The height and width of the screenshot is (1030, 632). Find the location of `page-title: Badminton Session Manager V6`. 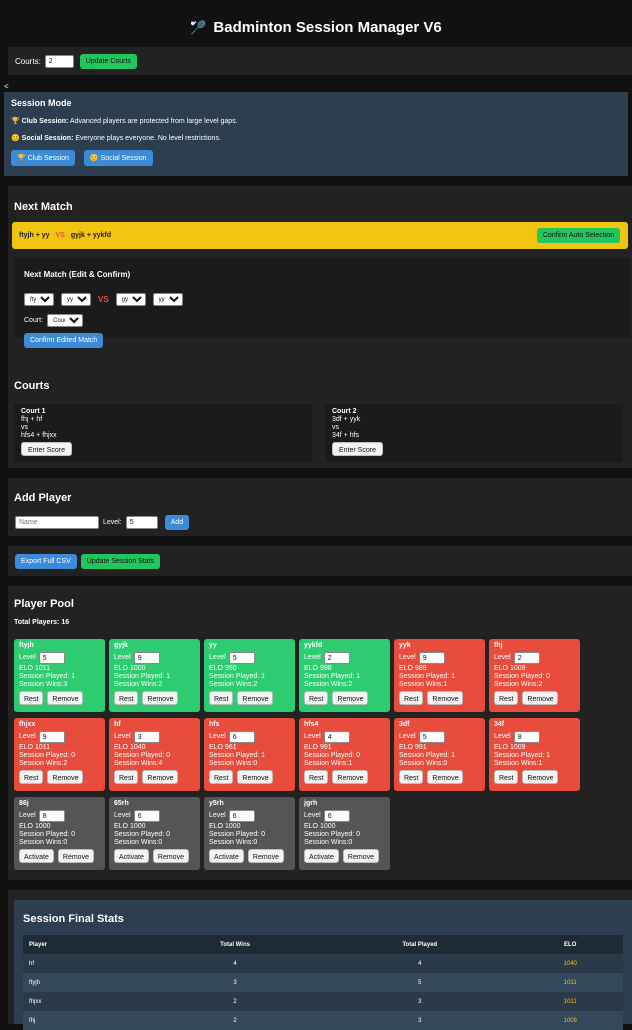

page-title: Badminton Session Manager V6 is located at coordinates (327, 27).